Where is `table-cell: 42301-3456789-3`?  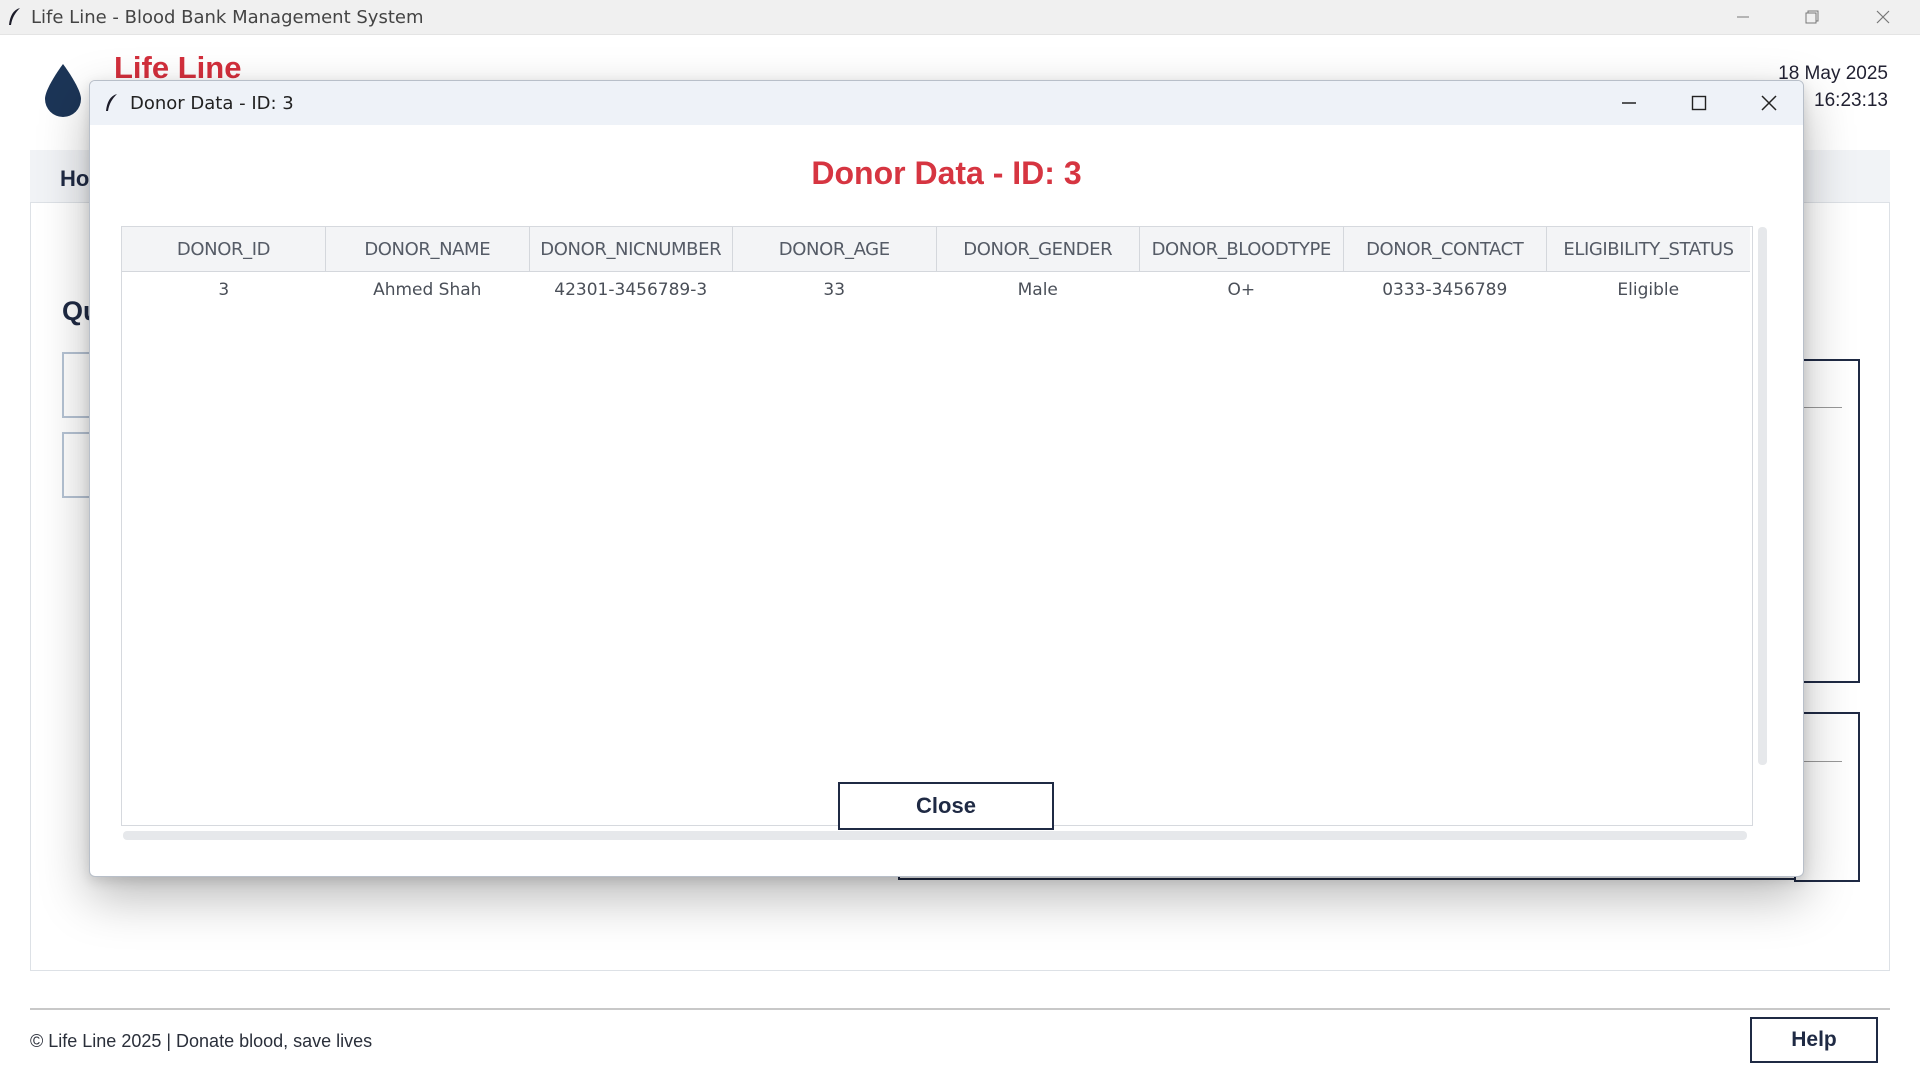
table-cell: 42301-3456789-3 is located at coordinates (631, 290).